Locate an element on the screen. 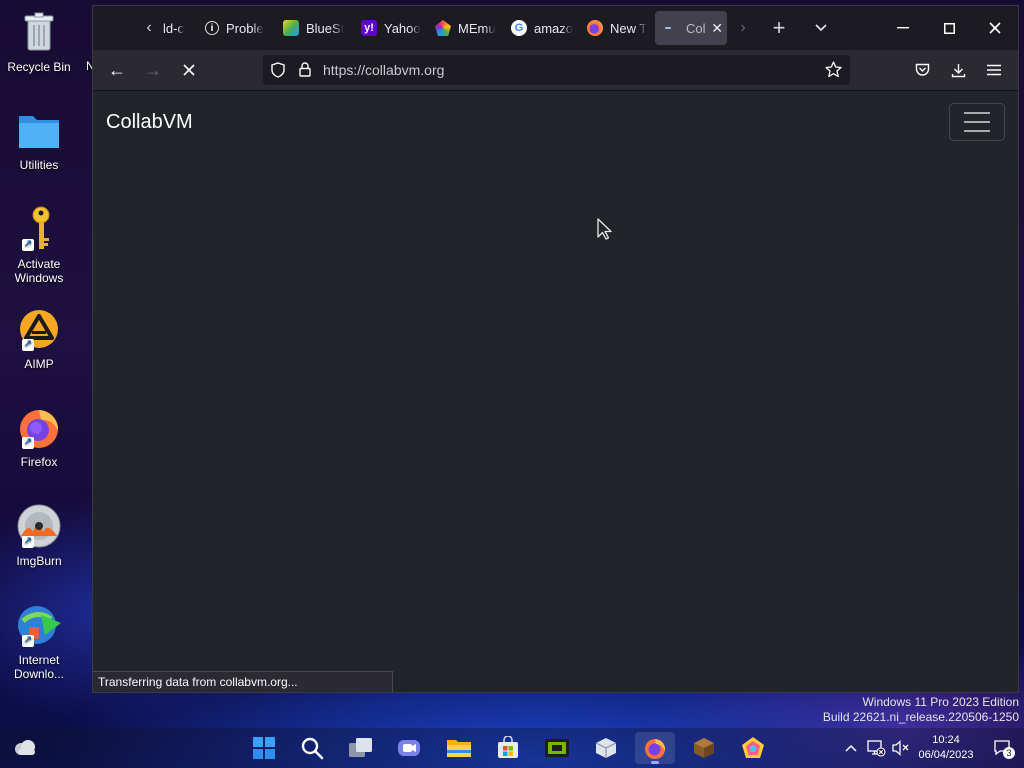 Image resolution: width=1024 pixels, height=768 pixels. chat-icon is located at coordinates (409, 748).